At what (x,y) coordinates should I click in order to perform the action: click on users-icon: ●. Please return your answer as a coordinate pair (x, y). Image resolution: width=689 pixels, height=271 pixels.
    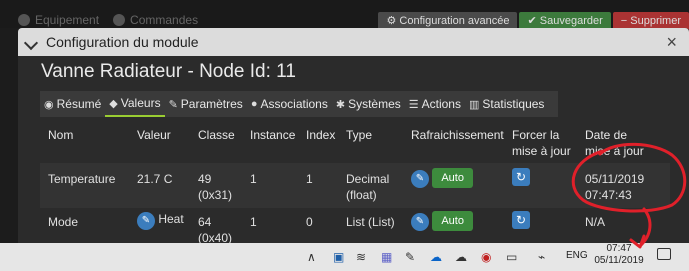
    Looking at the image, I should click on (254, 104).